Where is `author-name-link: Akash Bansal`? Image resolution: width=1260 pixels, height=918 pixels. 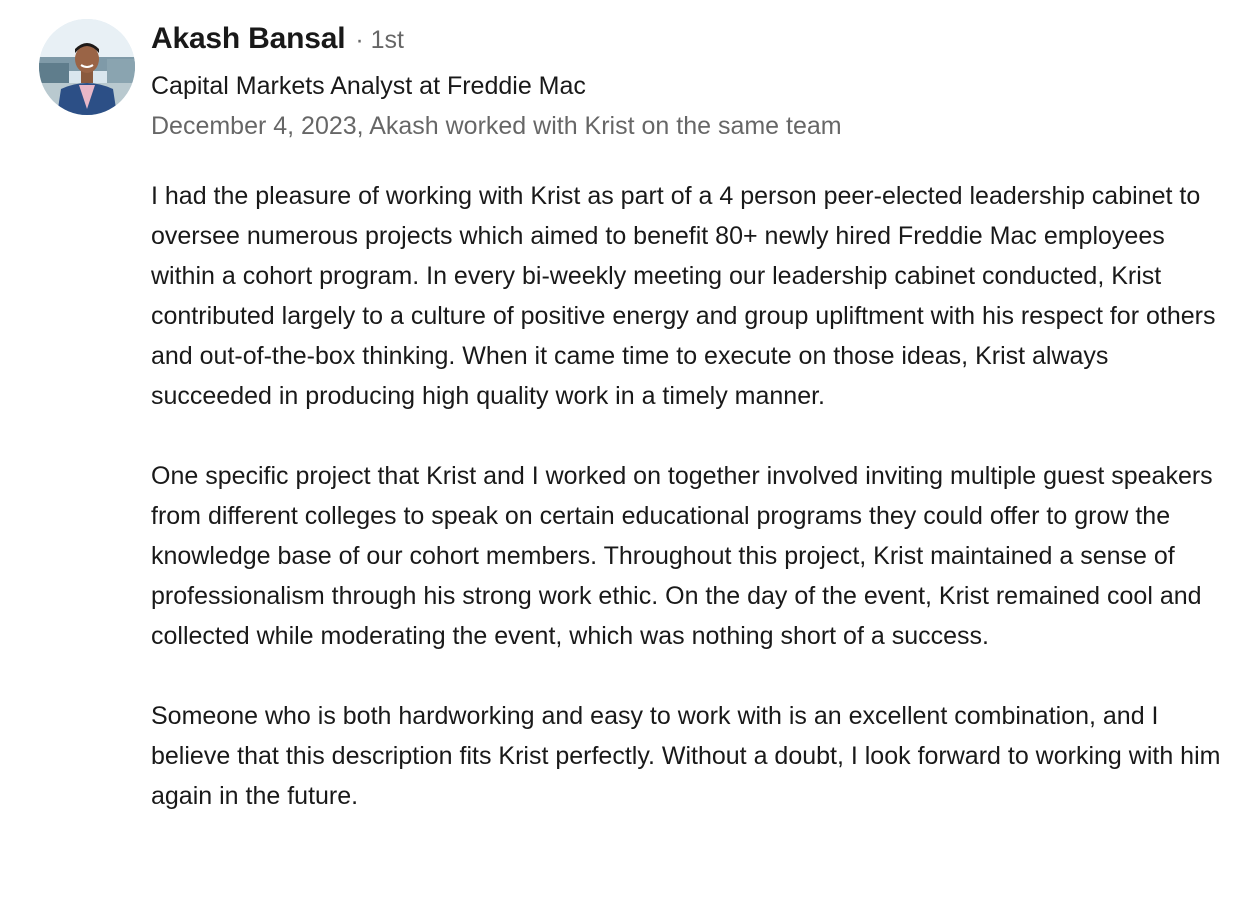 author-name-link: Akash Bansal is located at coordinates (248, 39).